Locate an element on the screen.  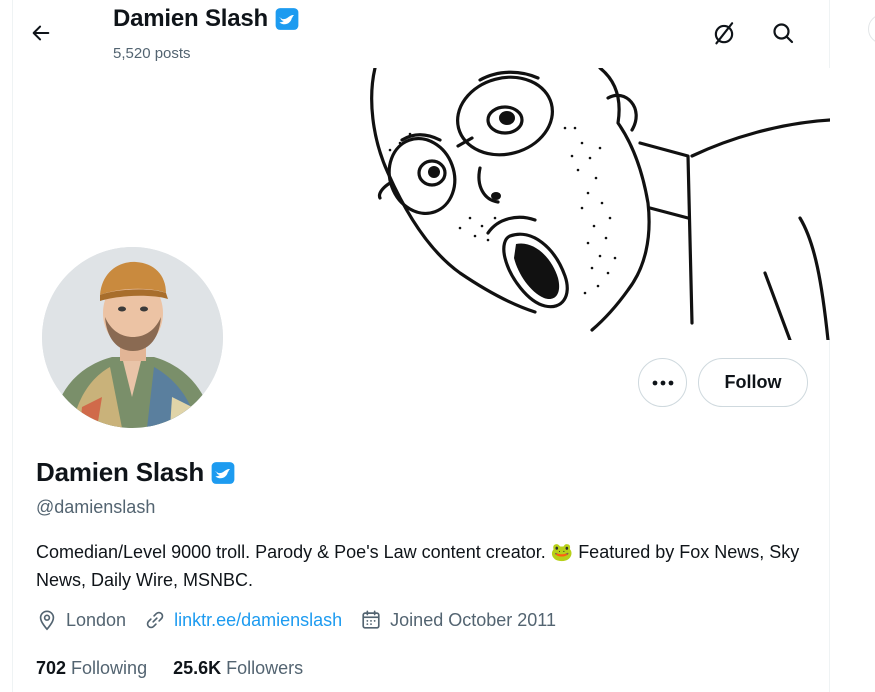
side-panel-edge is located at coordinates (871, 29).